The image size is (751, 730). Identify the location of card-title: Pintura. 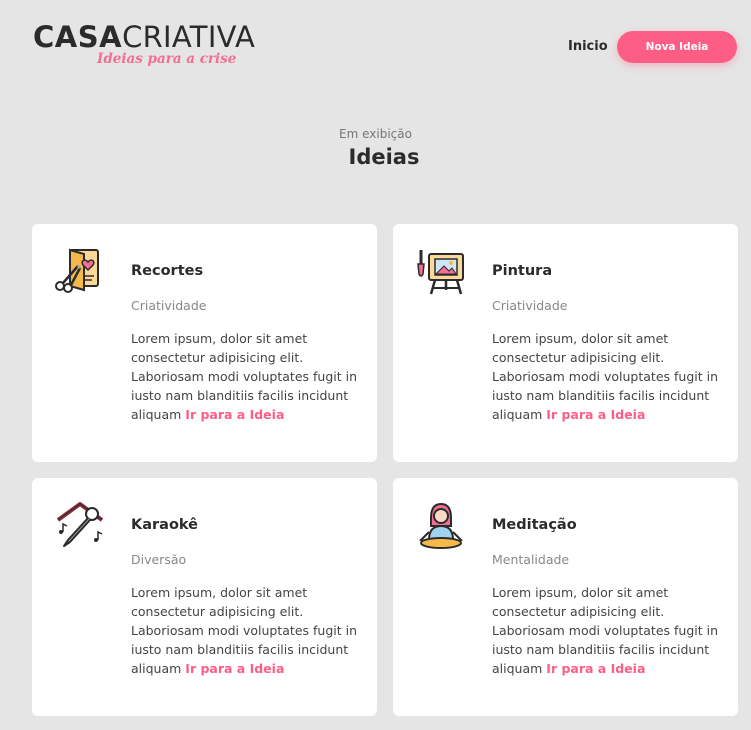
(522, 271).